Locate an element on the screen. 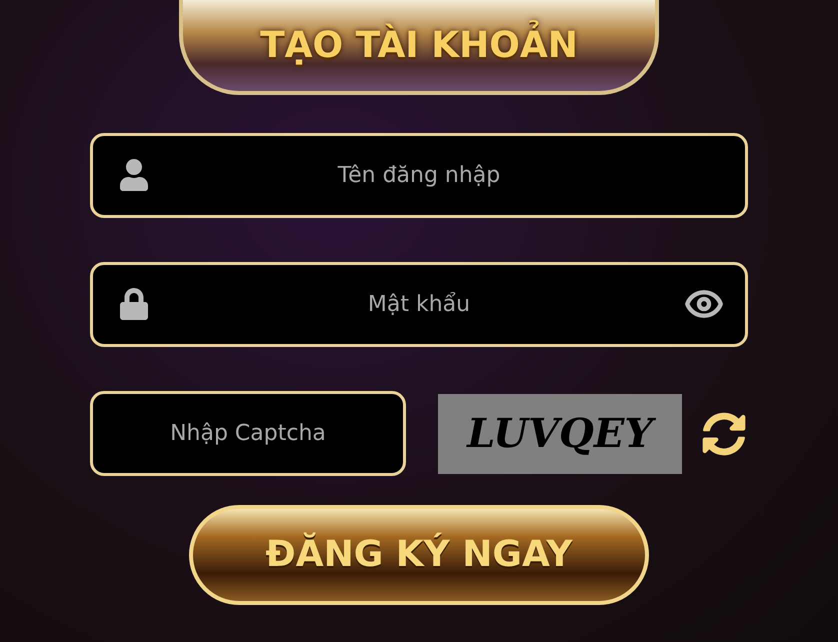 The image size is (838, 642). captcha-image: LUVQEY is located at coordinates (560, 434).